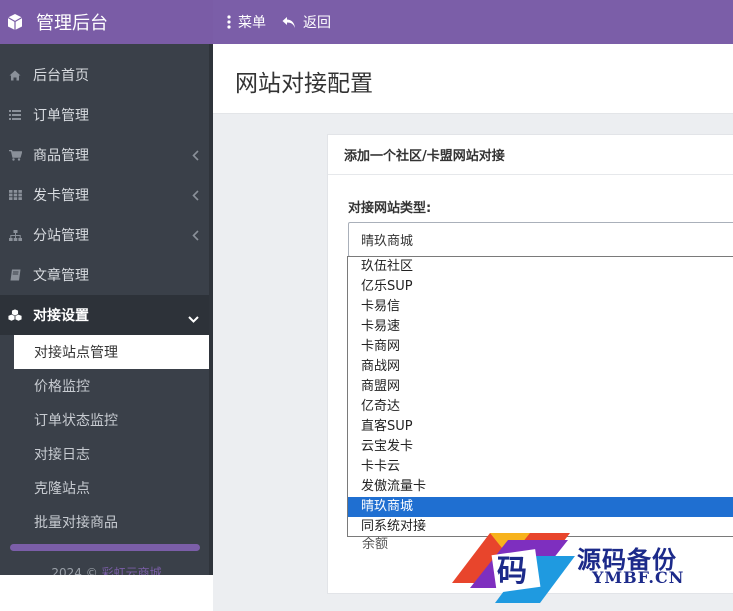 The height and width of the screenshot is (611, 733). I want to click on list-icon, so click(15, 115).